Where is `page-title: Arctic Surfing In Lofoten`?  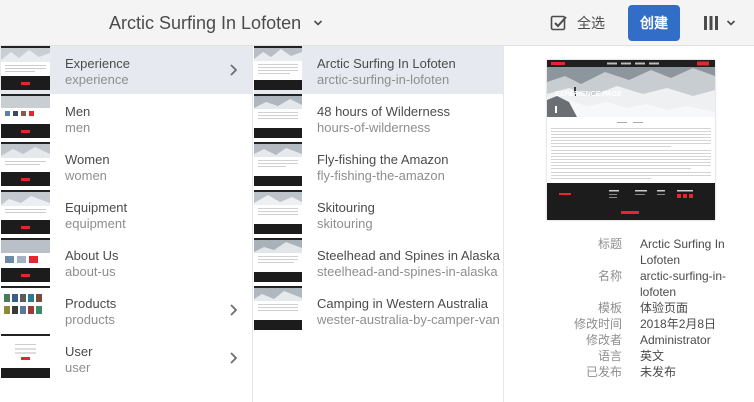 page-title: Arctic Surfing In Lofoten is located at coordinates (205, 22).